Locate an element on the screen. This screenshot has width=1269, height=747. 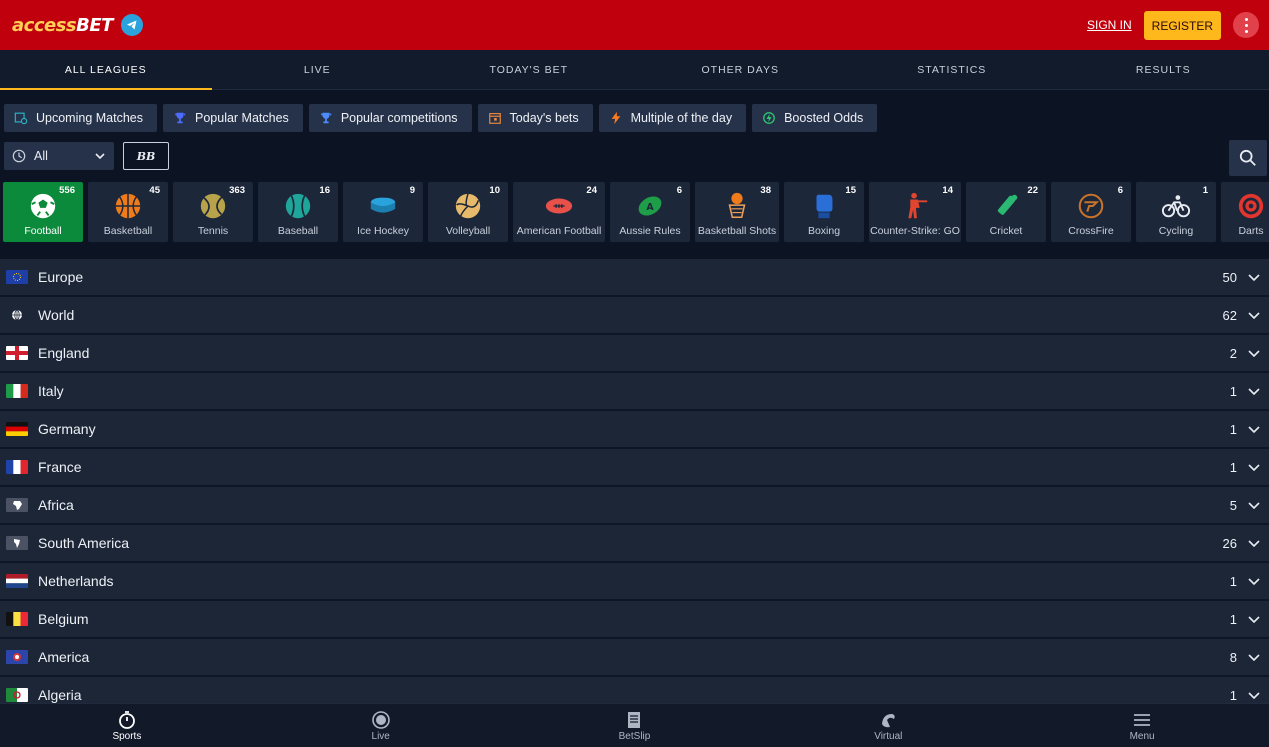
auth-area: SIGN IN REGISTER is located at coordinates (1173, 25).